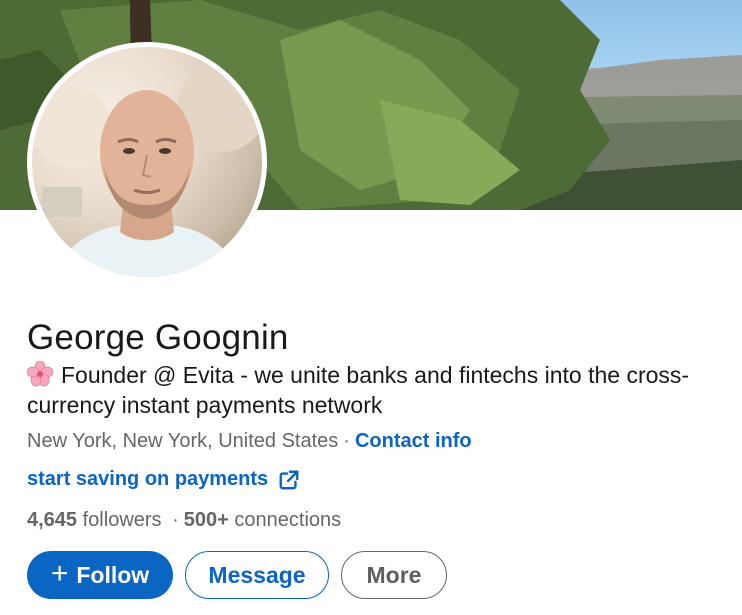 This screenshot has height=615, width=742. I want to click on connections-label: connections, so click(287, 520).